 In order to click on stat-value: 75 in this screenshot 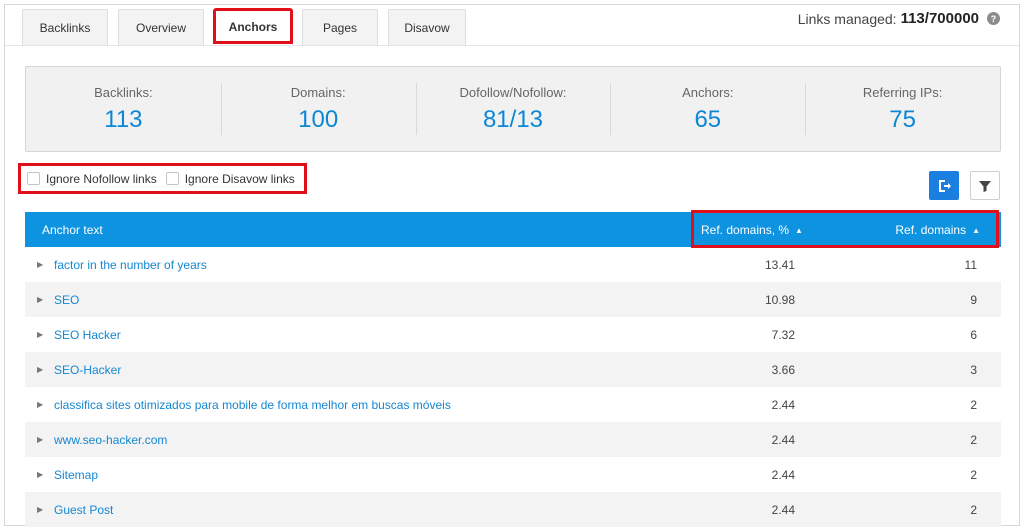, I will do `click(902, 119)`.